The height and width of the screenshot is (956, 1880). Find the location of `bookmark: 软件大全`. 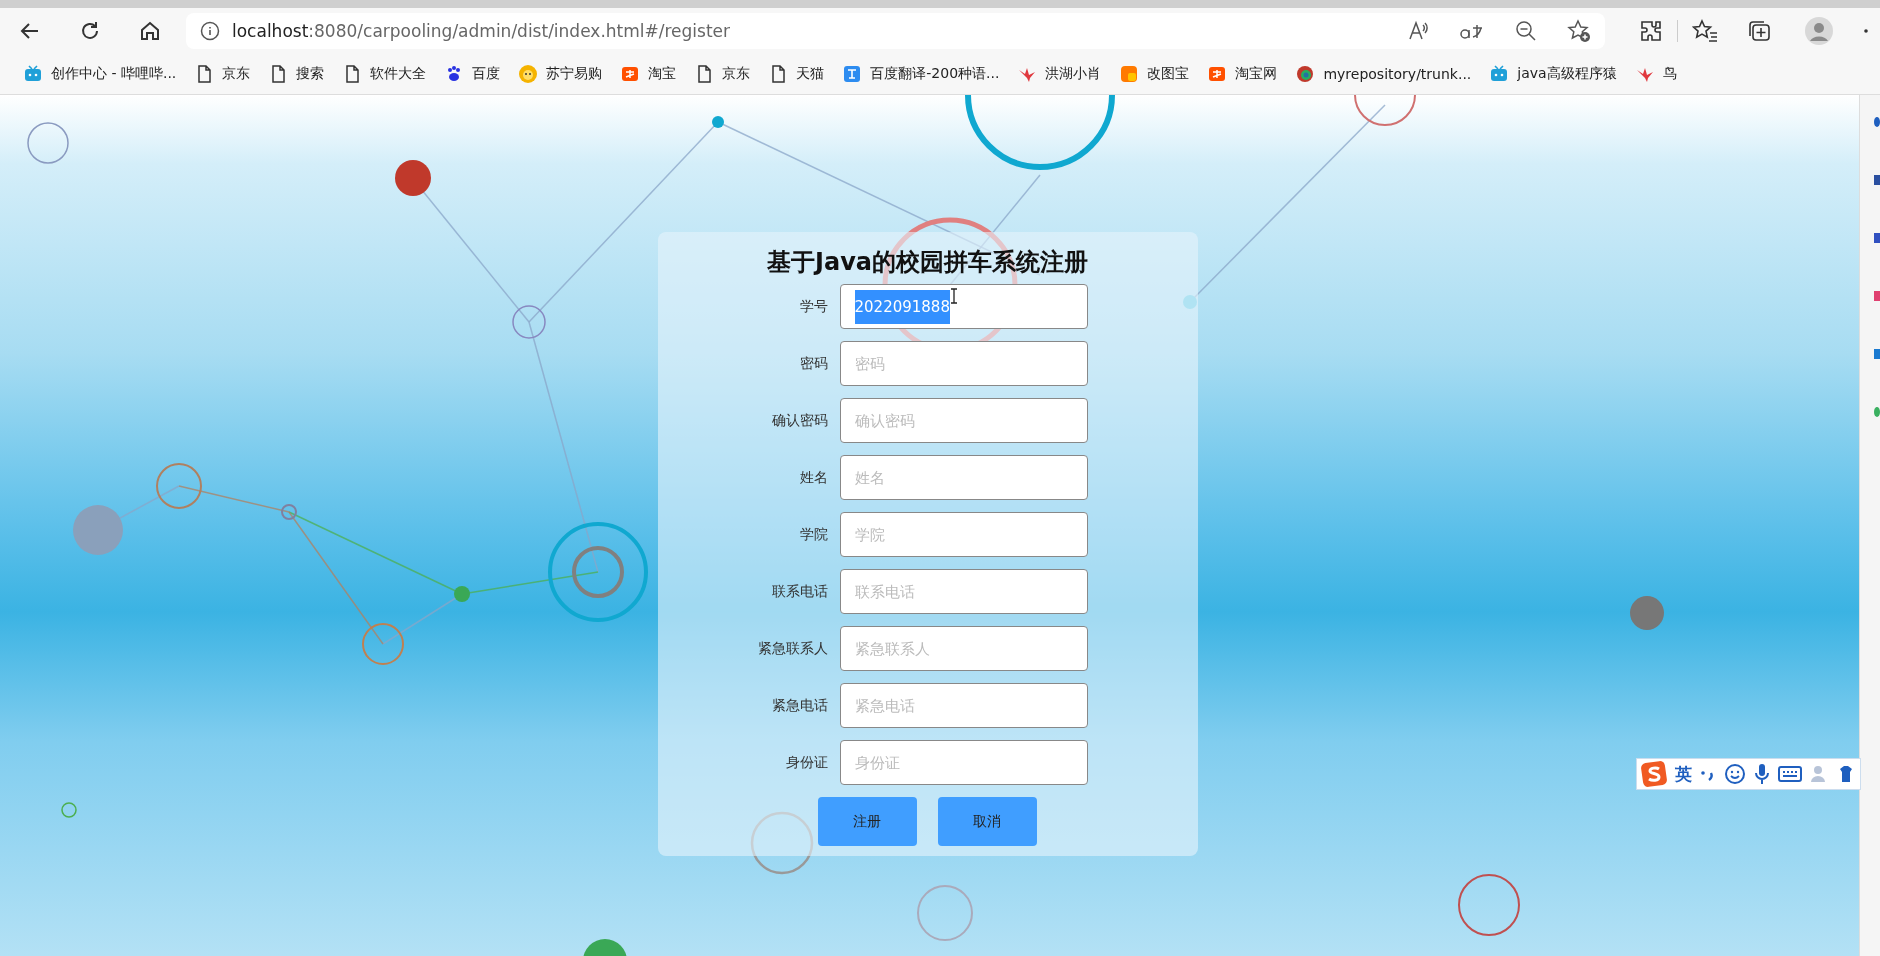

bookmark: 软件大全 is located at coordinates (384, 74).